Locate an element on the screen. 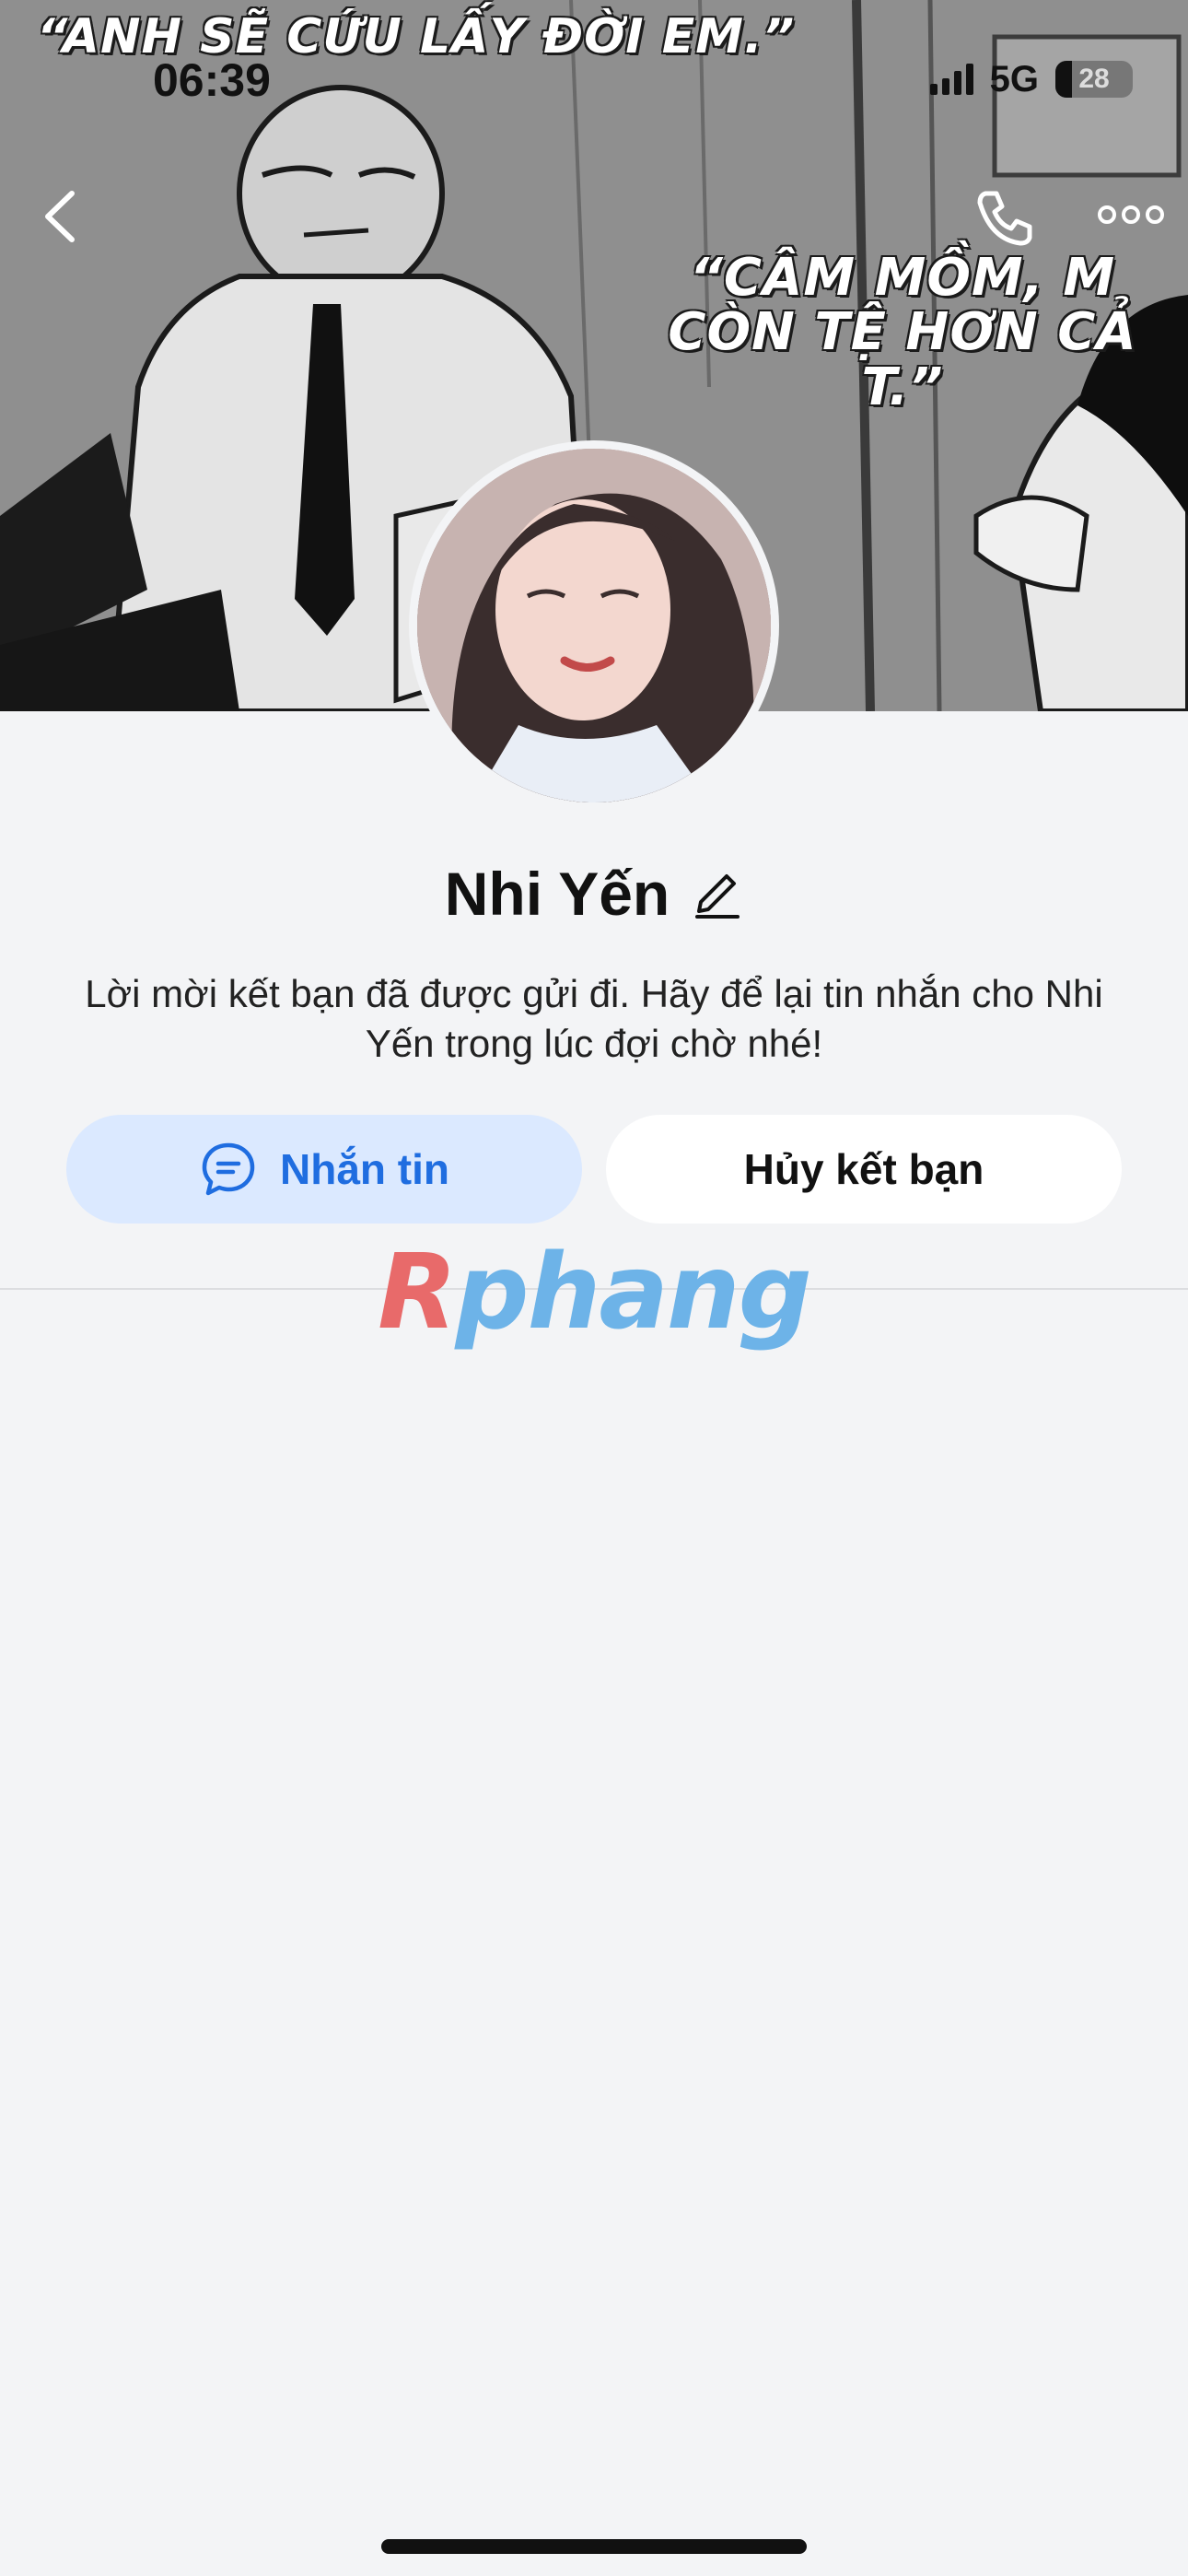 This screenshot has height=2576, width=1188. home-indicator is located at coordinates (594, 2546).